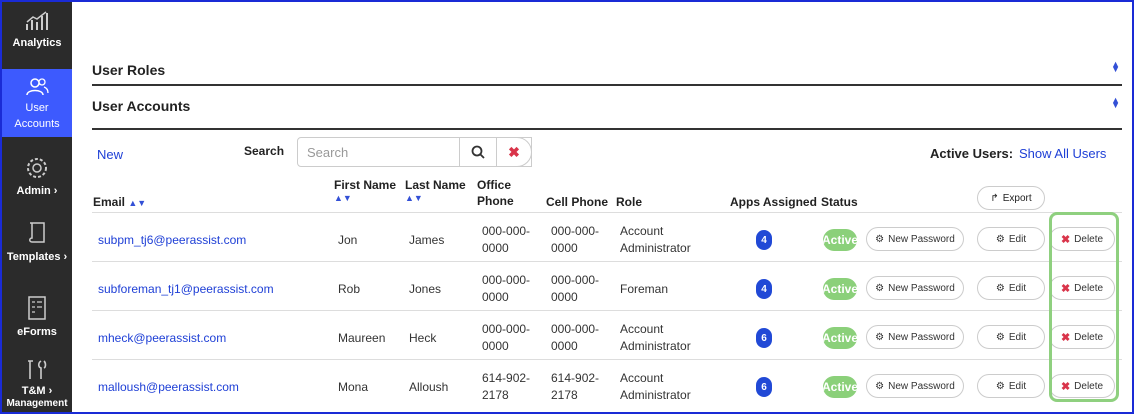 The image size is (1134, 414). Describe the element at coordinates (168, 387) in the screenshot. I see `email-link: malloush@peerassist.com` at that location.